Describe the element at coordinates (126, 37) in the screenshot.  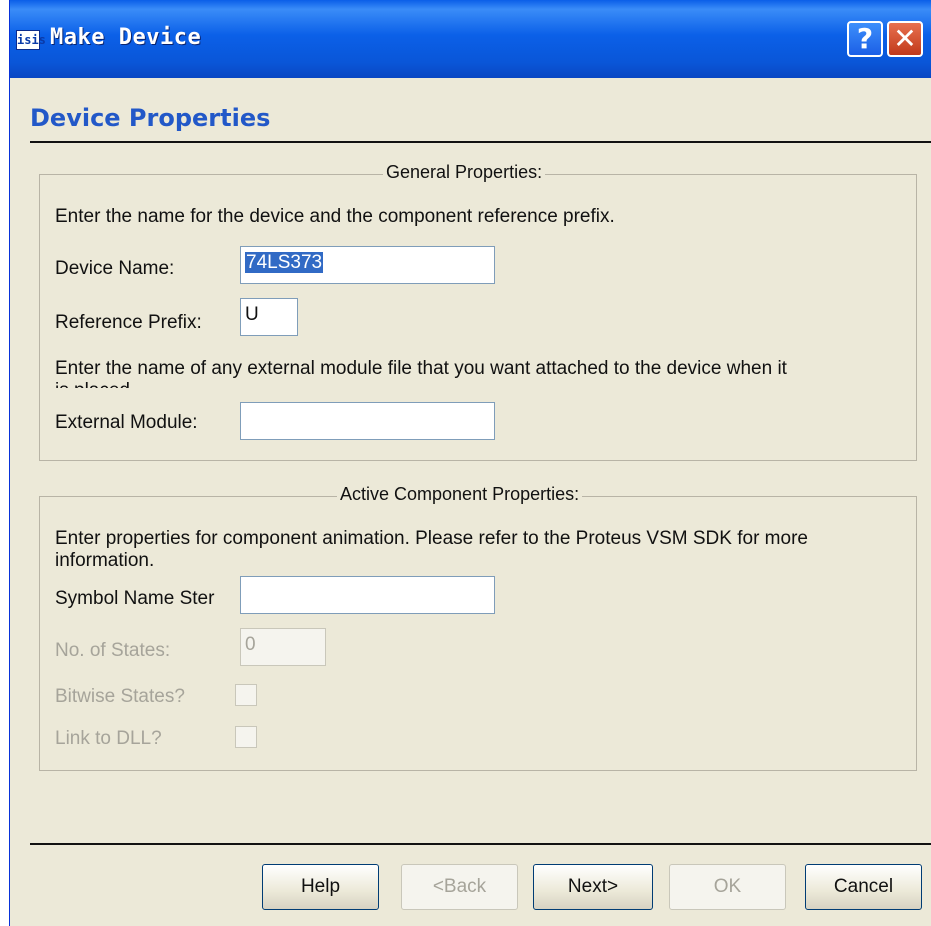
I see `window-title: Make Device` at that location.